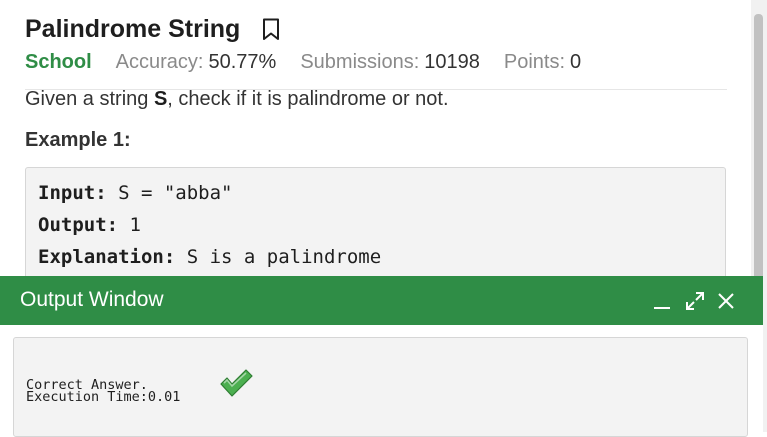  Describe the element at coordinates (72, 193) in the screenshot. I see `input-label: Input:` at that location.